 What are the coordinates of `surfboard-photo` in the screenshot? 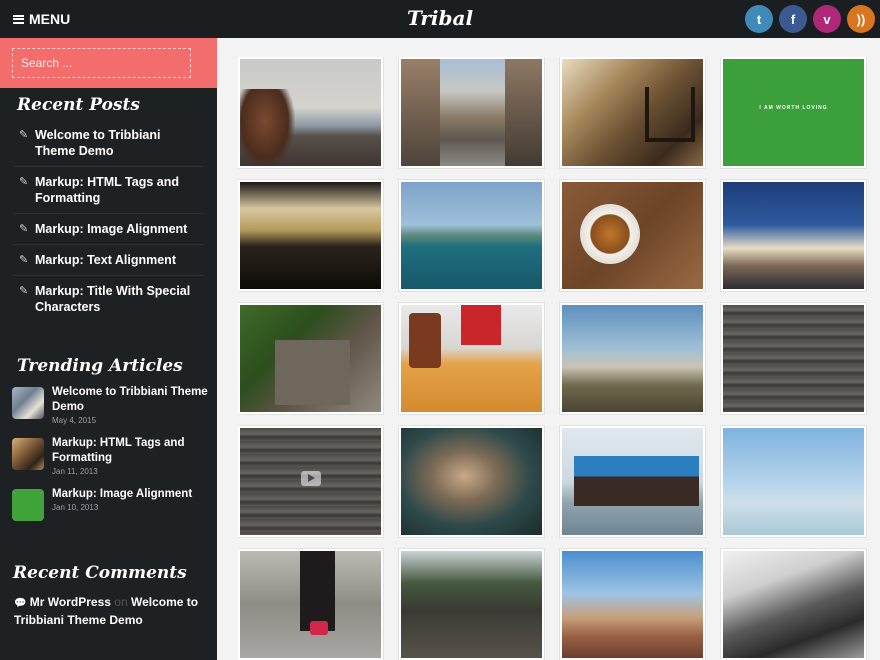 It's located at (793, 604).